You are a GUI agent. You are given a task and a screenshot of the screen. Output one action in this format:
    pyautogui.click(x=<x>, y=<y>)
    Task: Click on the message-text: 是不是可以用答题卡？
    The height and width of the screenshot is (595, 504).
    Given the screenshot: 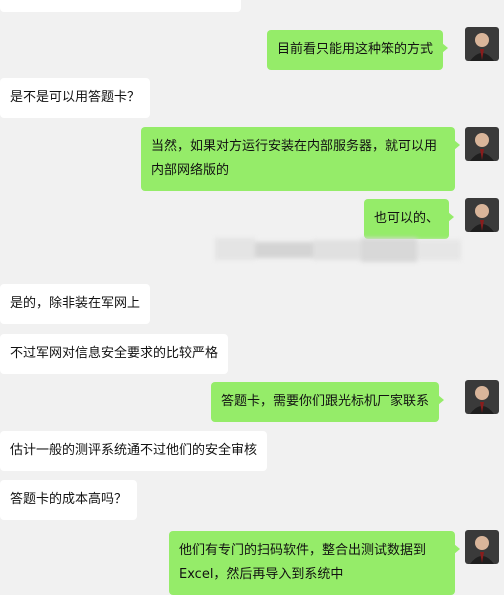 What is the action you would take?
    pyautogui.click(x=75, y=97)
    